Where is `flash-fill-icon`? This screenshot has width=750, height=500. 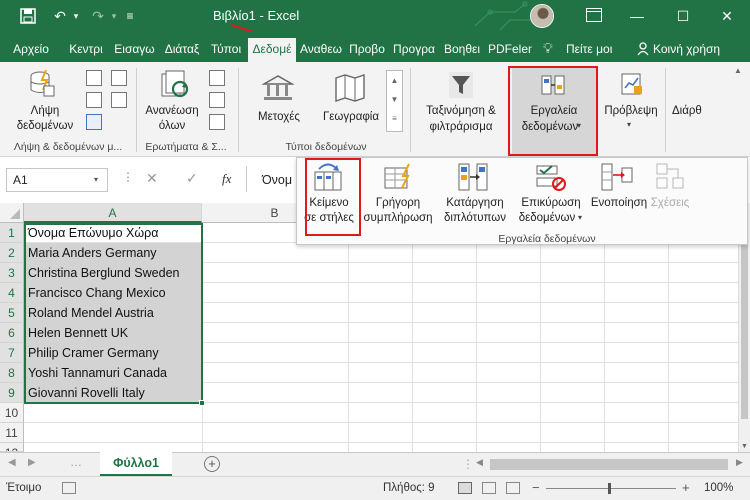
flash-fill-icon is located at coordinates (399, 178).